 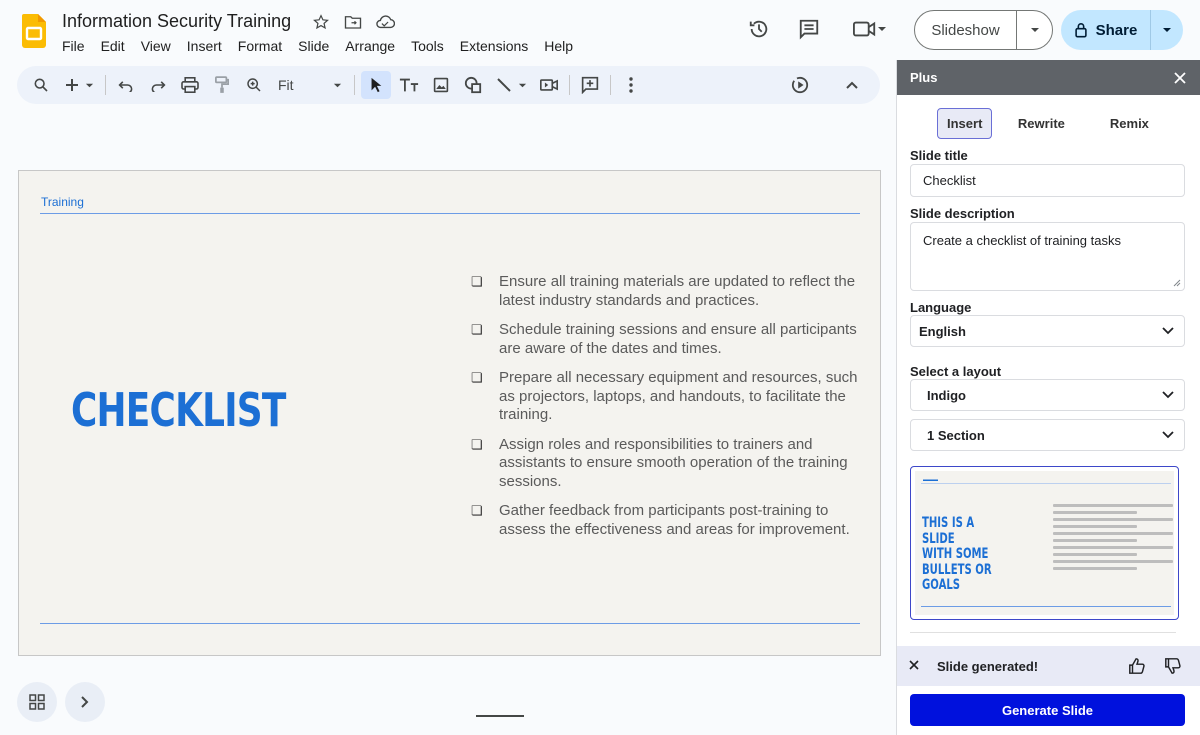 I want to click on share-button: Share, so click(x=1106, y=30).